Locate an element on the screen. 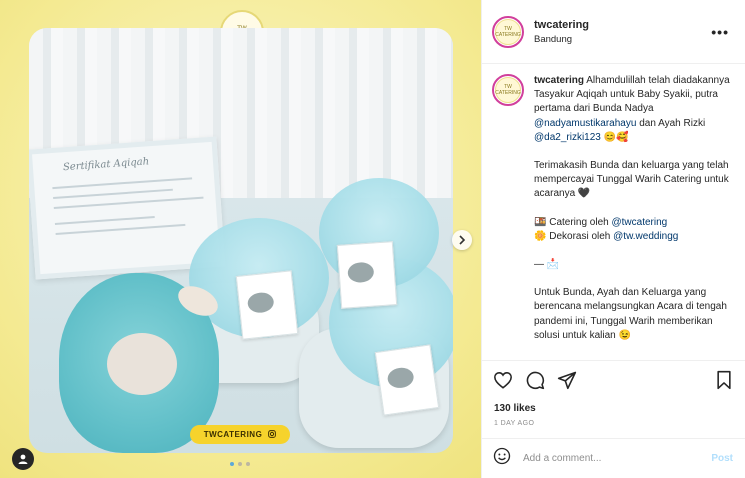 This screenshot has height=478, width=745. mention-link: @nadyamustikarahayu is located at coordinates (585, 123).